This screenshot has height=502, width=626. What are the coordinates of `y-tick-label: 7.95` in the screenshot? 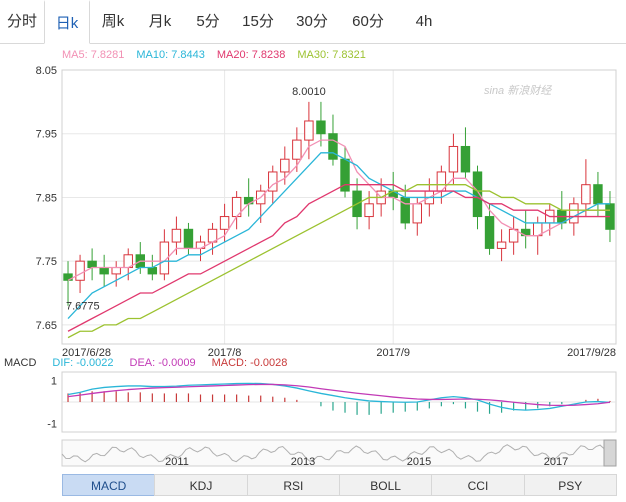 It's located at (46, 135).